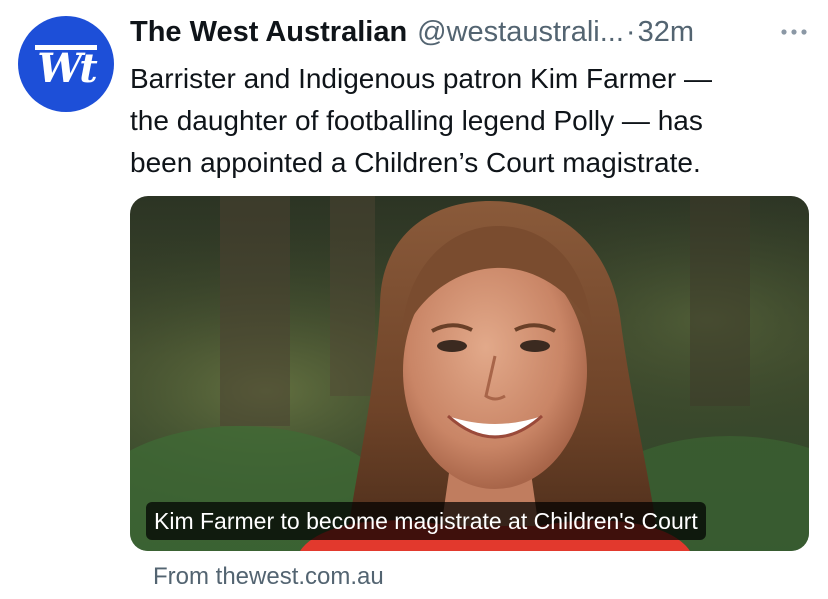 Image resolution: width=828 pixels, height=599 pixels. I want to click on more-horizontal-icon, so click(794, 32).